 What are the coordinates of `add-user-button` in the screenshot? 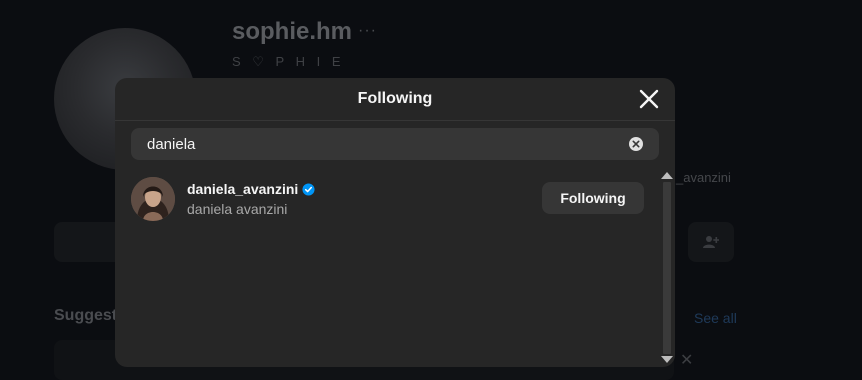 It's located at (711, 242).